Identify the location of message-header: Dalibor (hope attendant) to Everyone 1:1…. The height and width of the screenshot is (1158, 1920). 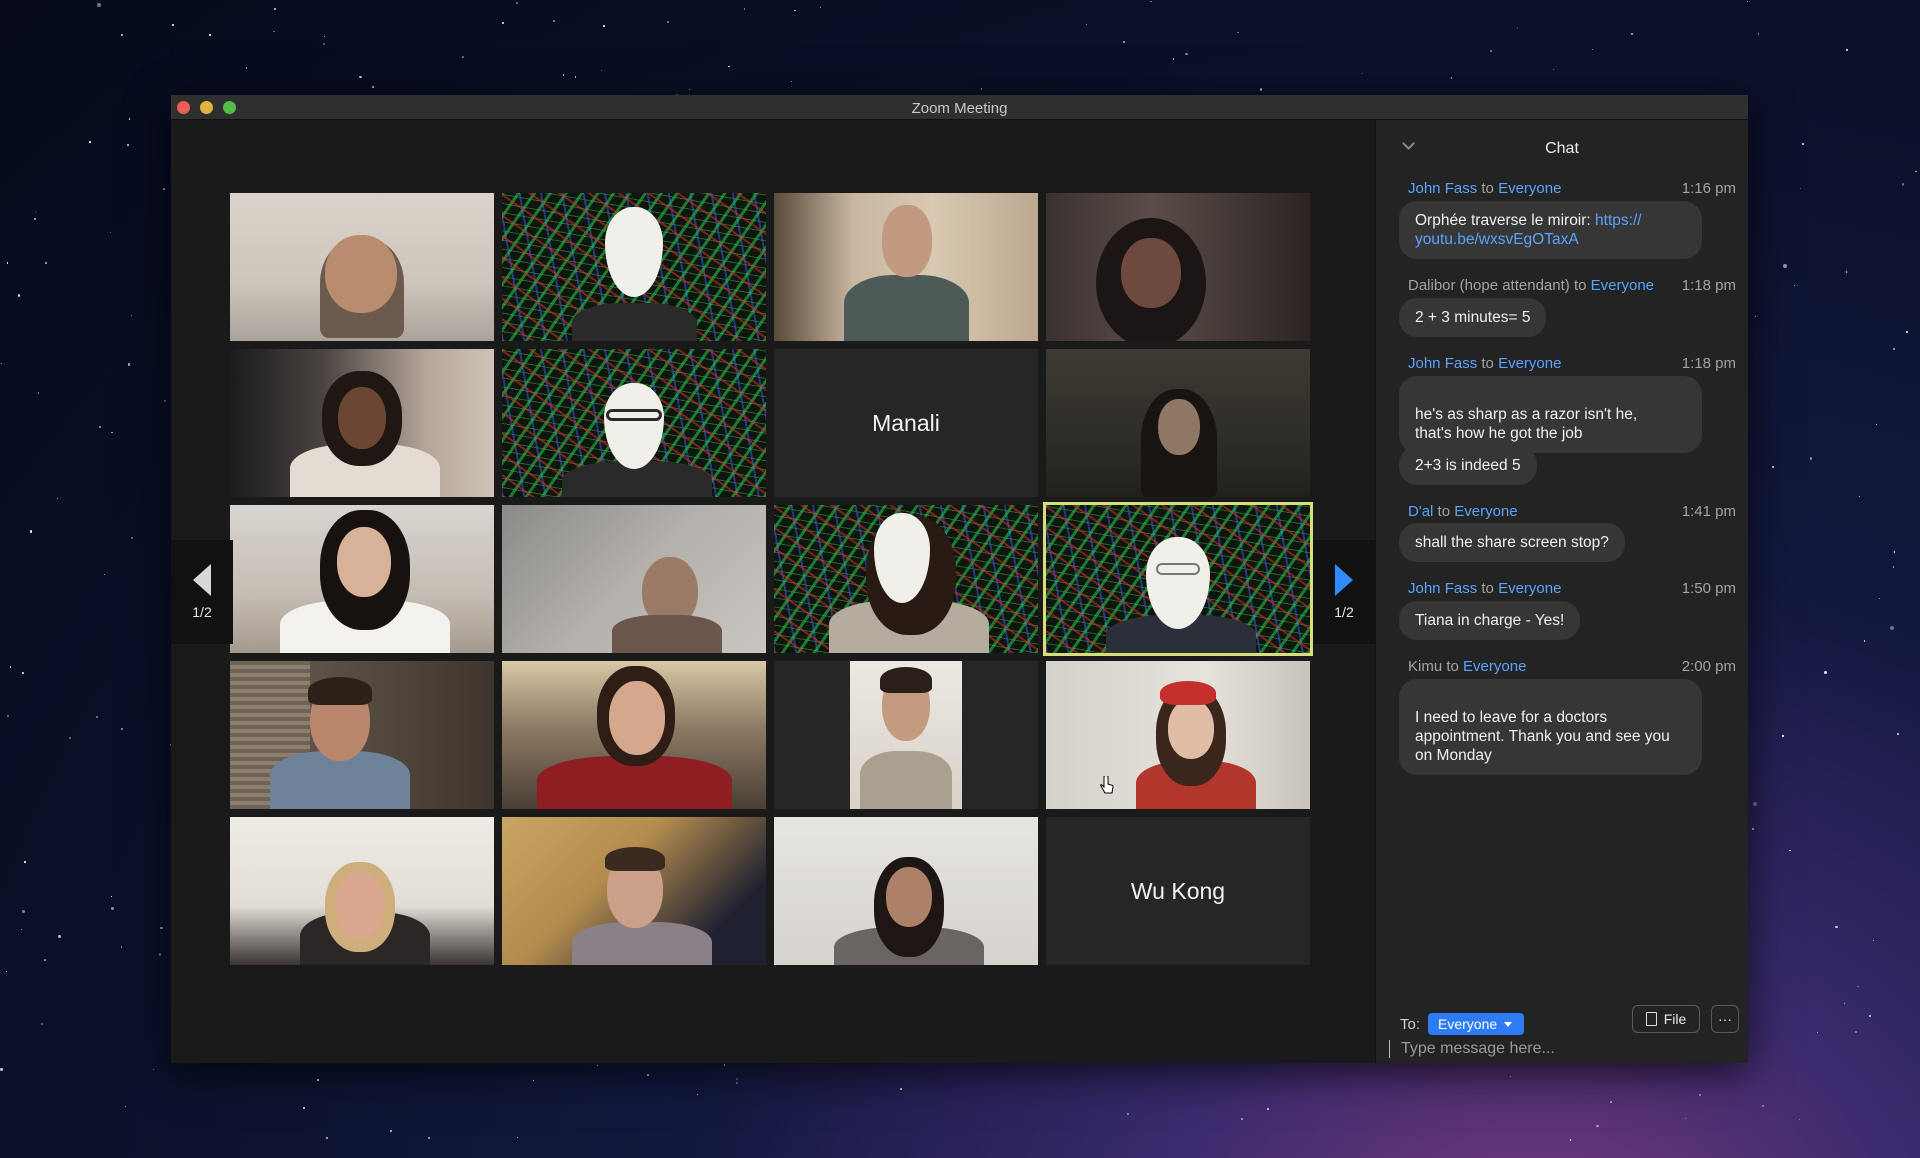
(1572, 285).